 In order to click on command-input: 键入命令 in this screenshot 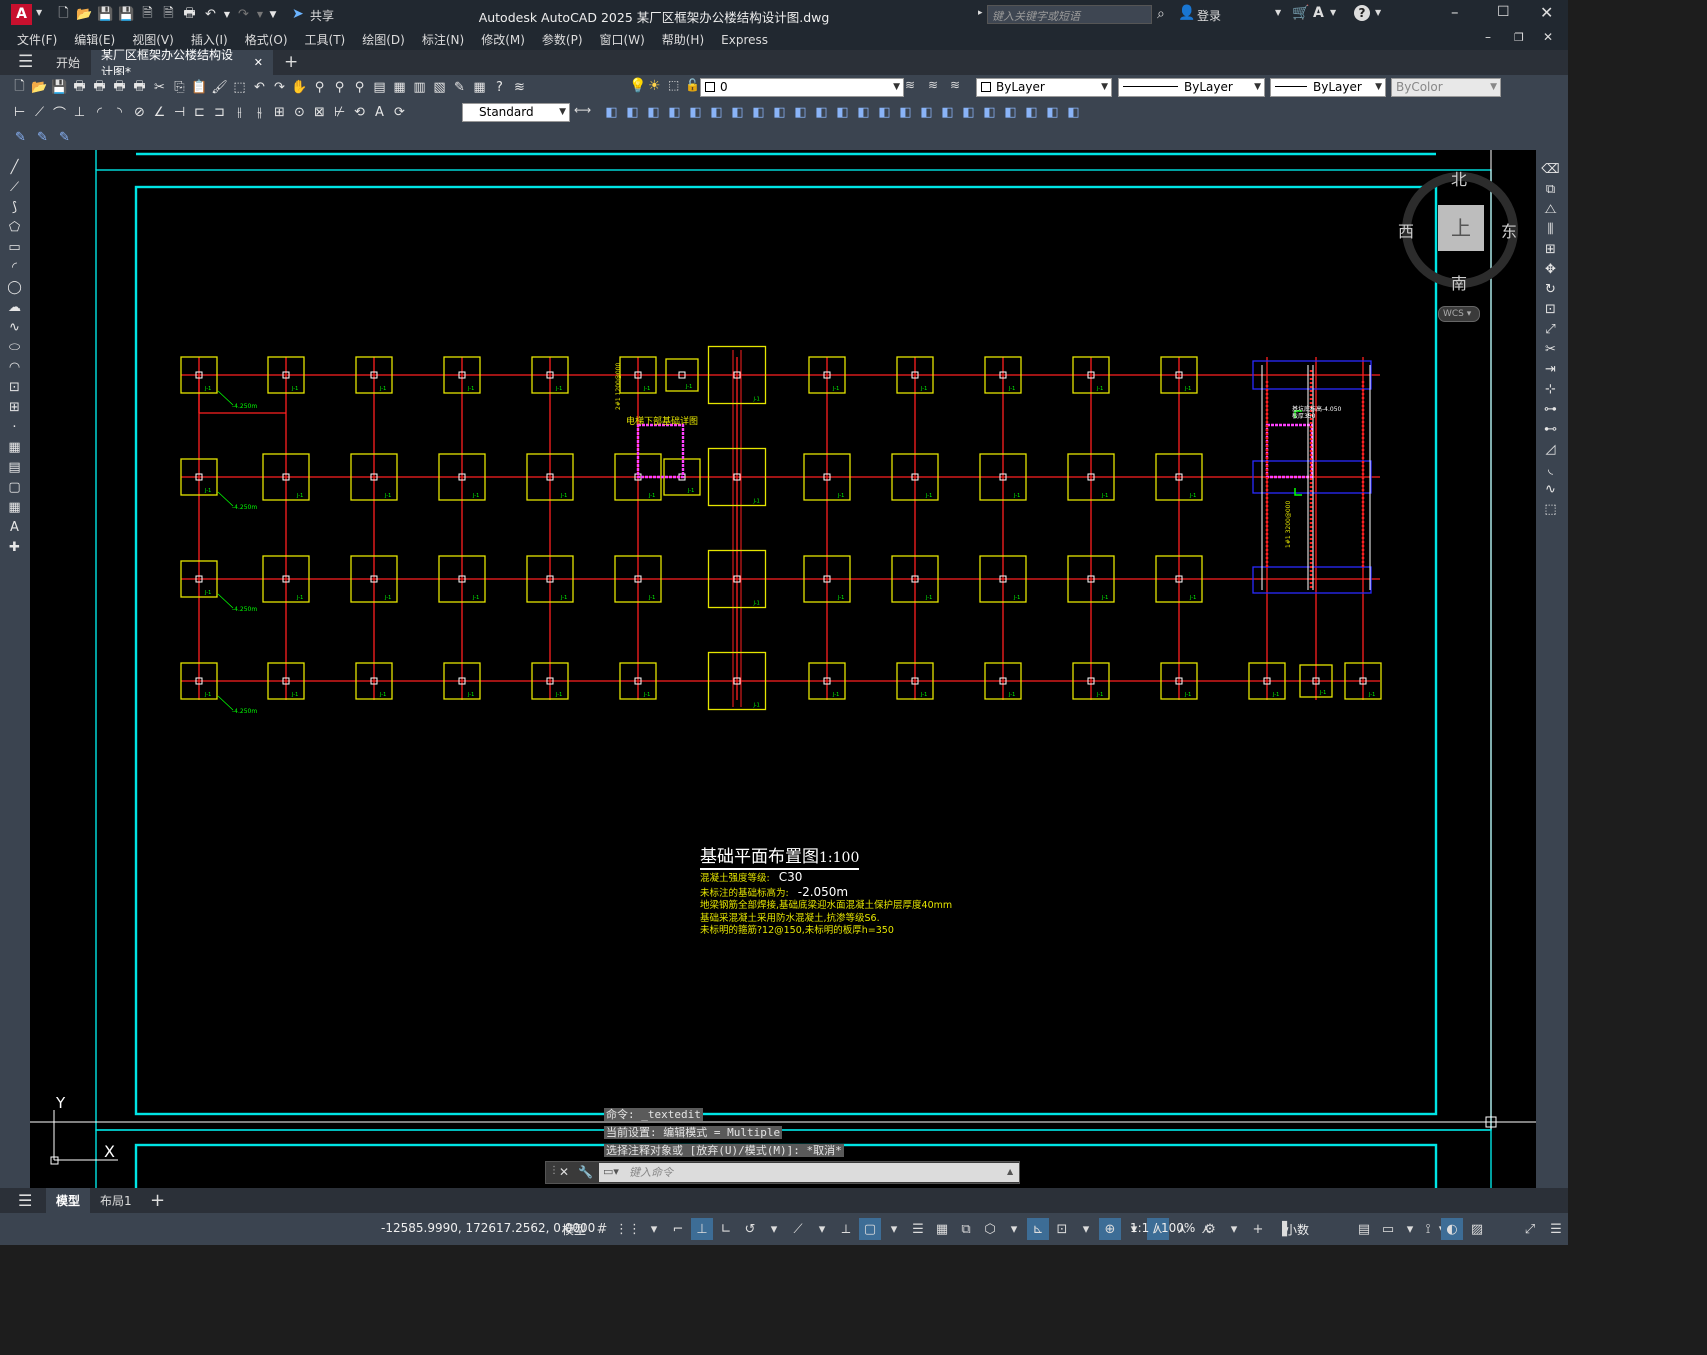, I will do `click(809, 1172)`.